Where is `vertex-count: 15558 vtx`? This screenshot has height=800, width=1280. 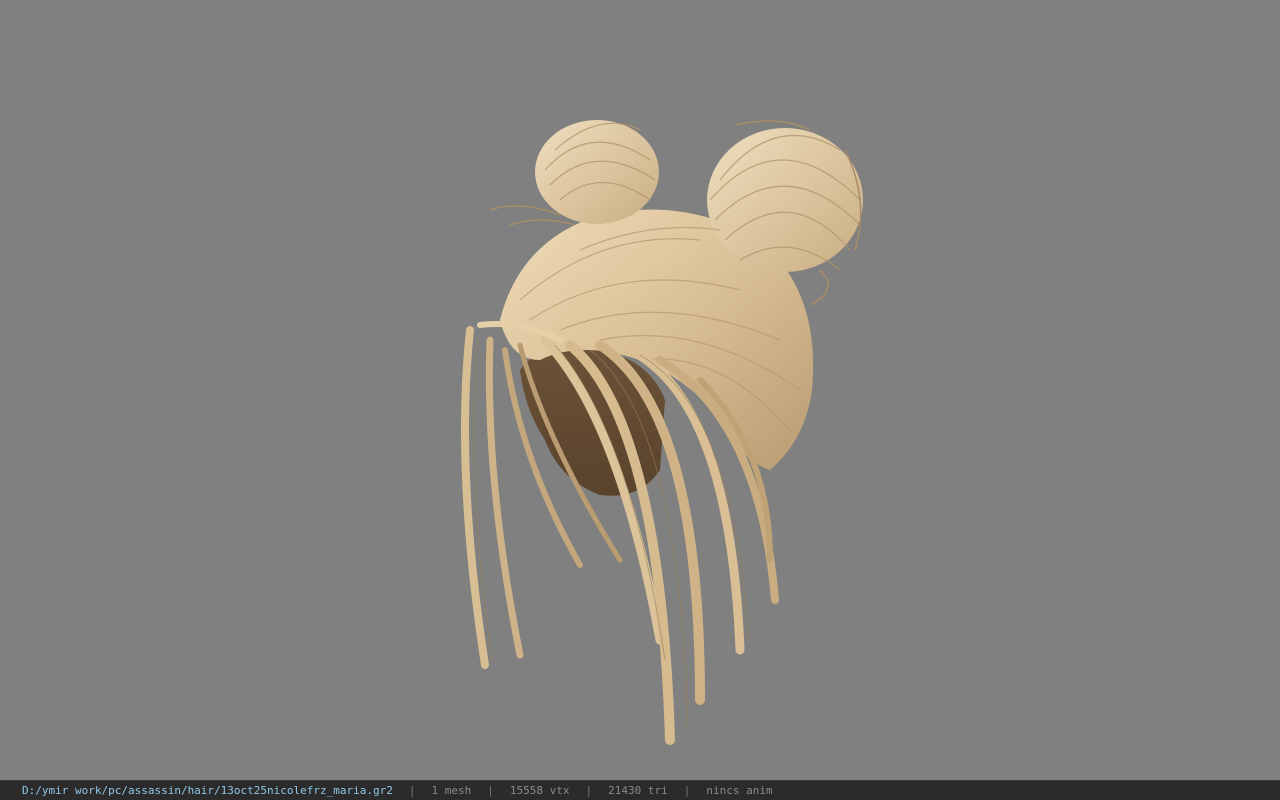 vertex-count: 15558 vtx is located at coordinates (539, 790).